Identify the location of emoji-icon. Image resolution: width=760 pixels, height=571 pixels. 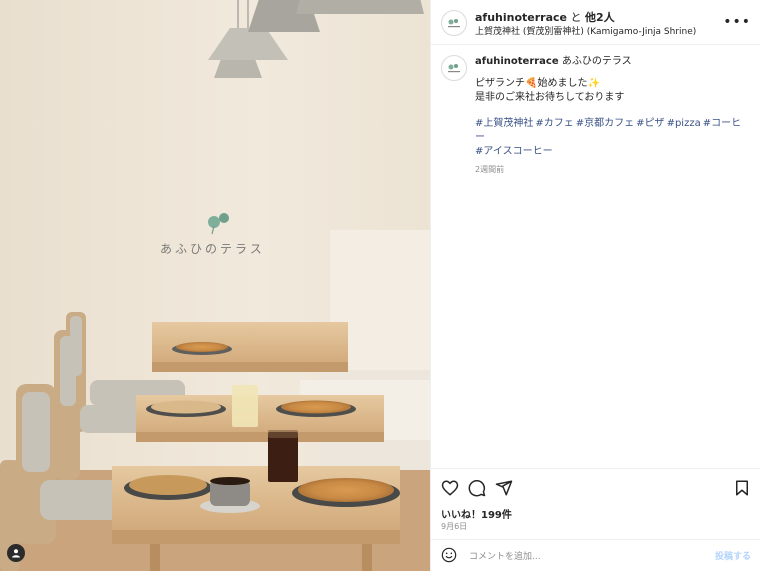
(449, 555).